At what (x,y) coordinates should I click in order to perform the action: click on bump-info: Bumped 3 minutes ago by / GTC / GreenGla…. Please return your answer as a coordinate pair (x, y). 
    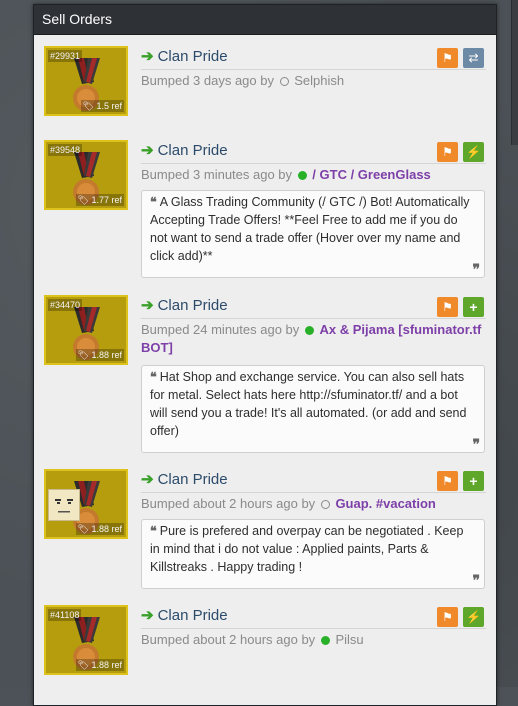
    Looking at the image, I should click on (313, 175).